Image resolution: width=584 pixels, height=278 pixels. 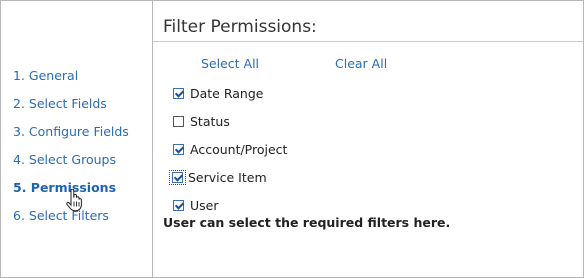 What do you see at coordinates (239, 149) in the screenshot?
I see `account-project-label: Account/Project` at bounding box center [239, 149].